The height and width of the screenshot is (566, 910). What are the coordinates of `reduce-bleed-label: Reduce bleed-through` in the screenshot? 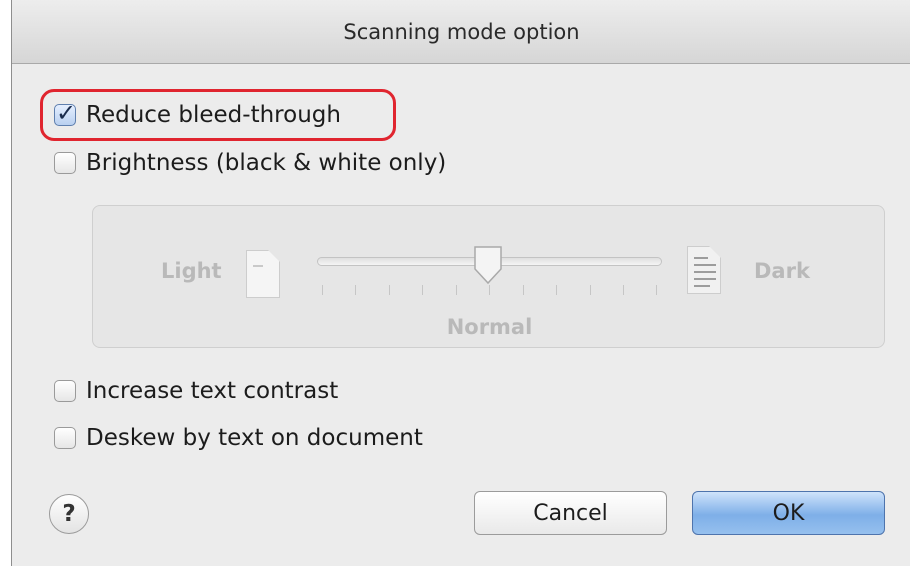 It's located at (213, 115).